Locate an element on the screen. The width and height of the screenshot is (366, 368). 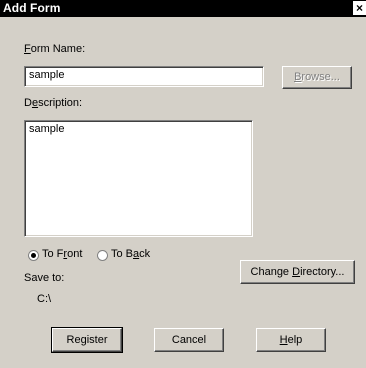
close-icon: × is located at coordinates (359, 8).